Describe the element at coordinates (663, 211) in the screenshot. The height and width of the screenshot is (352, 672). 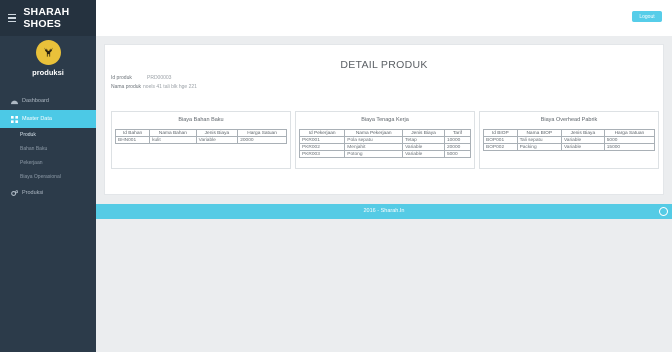
I see `scroll-top-icon` at that location.